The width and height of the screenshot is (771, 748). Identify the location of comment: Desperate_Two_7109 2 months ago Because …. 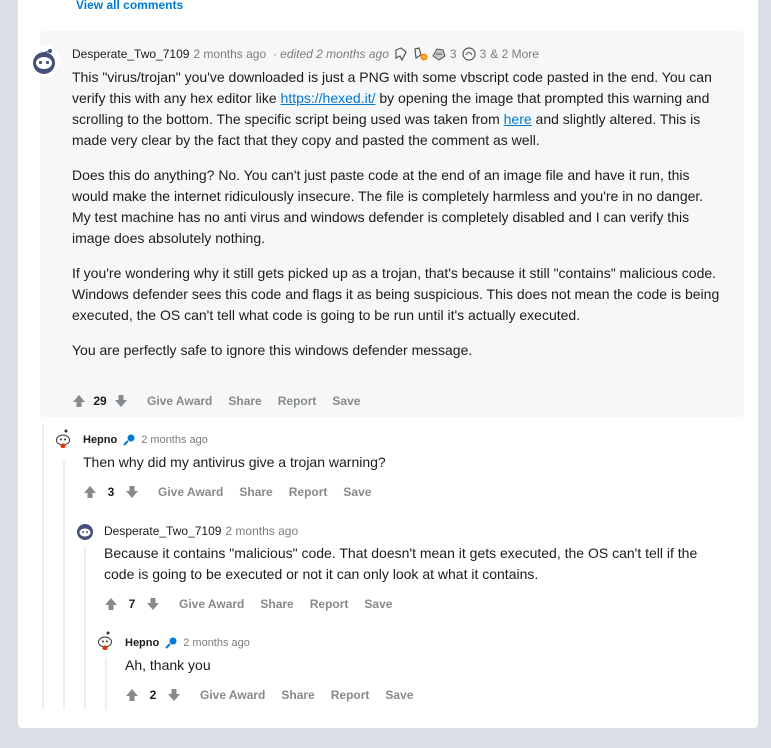
(414, 554).